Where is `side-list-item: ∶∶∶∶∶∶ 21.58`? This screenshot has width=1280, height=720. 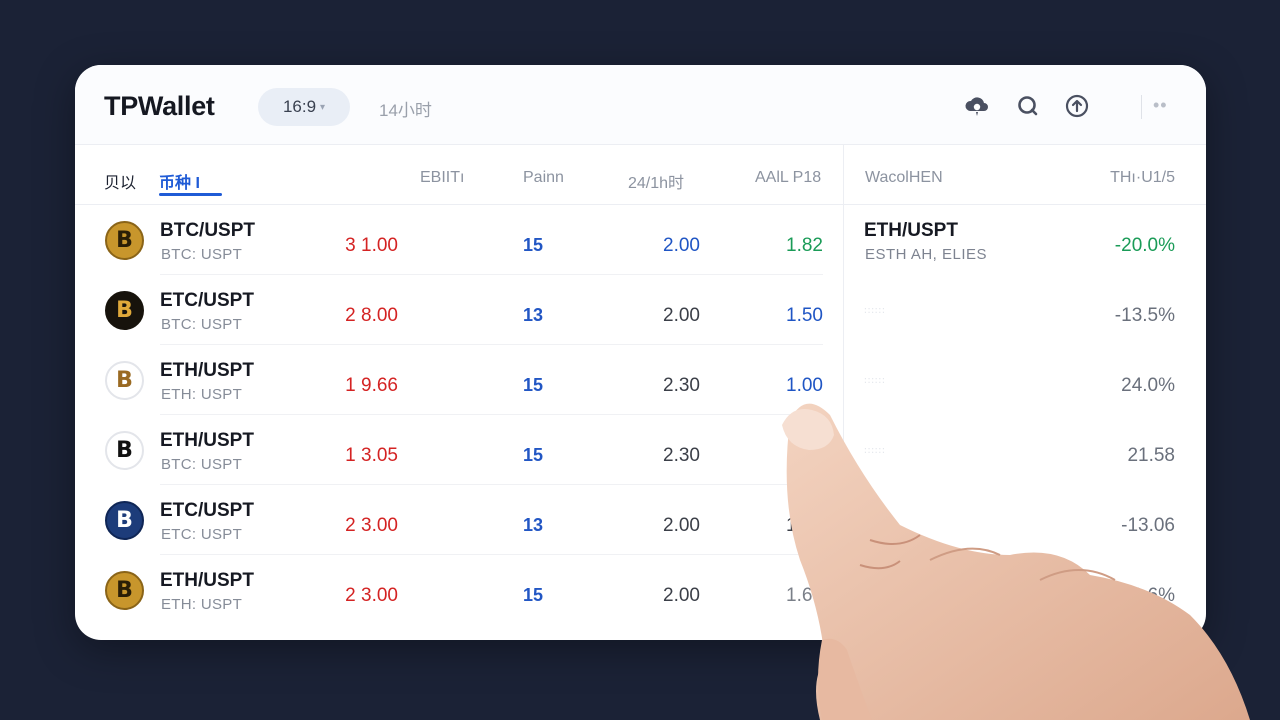
side-list-item: ∶∶∶∶∶∶ 21.58 is located at coordinates (1025, 450).